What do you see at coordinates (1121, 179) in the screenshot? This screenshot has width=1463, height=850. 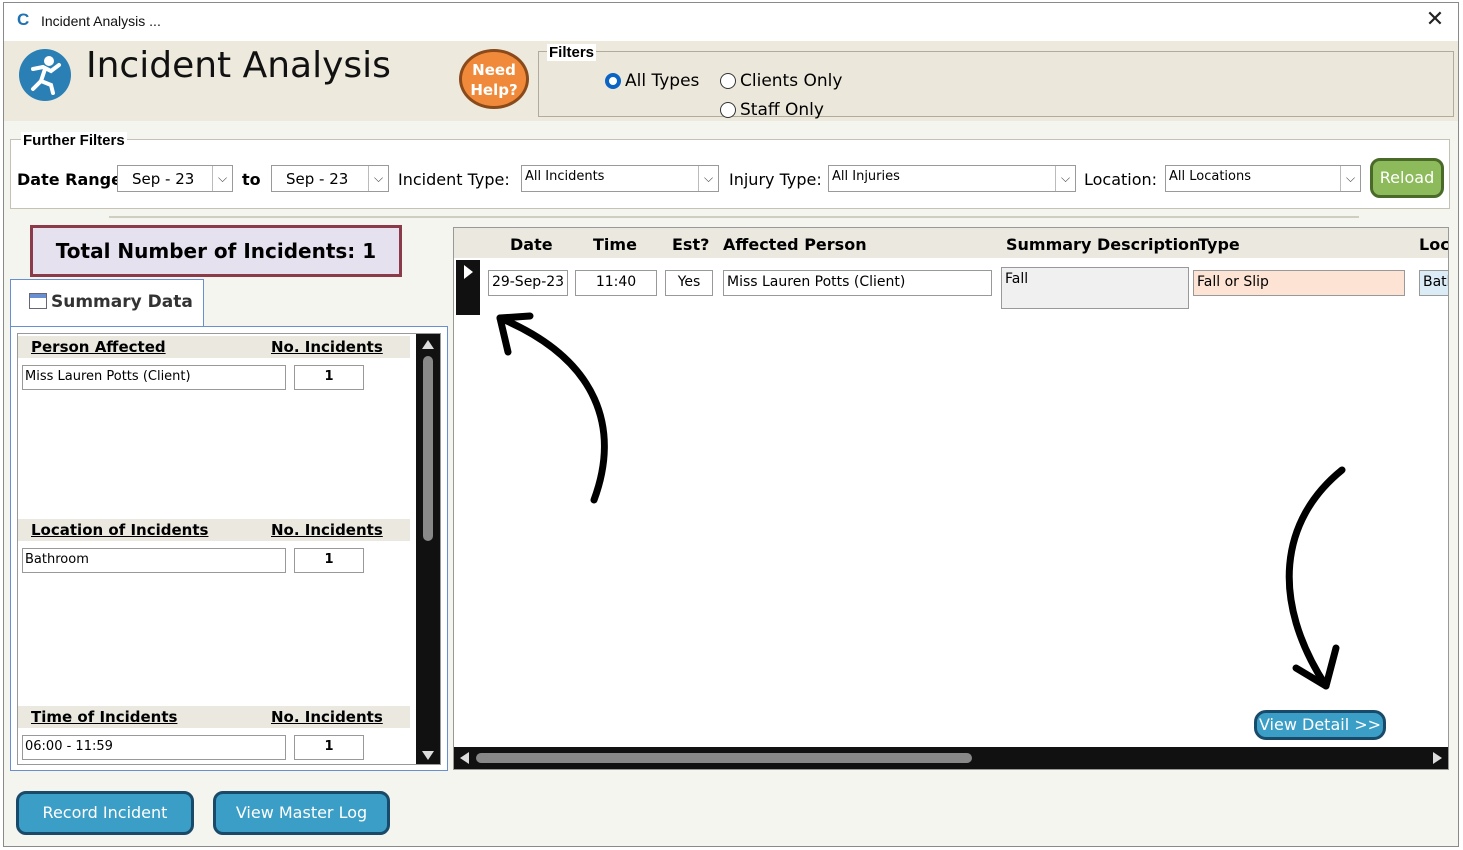 I see `location-label: Location:` at bounding box center [1121, 179].